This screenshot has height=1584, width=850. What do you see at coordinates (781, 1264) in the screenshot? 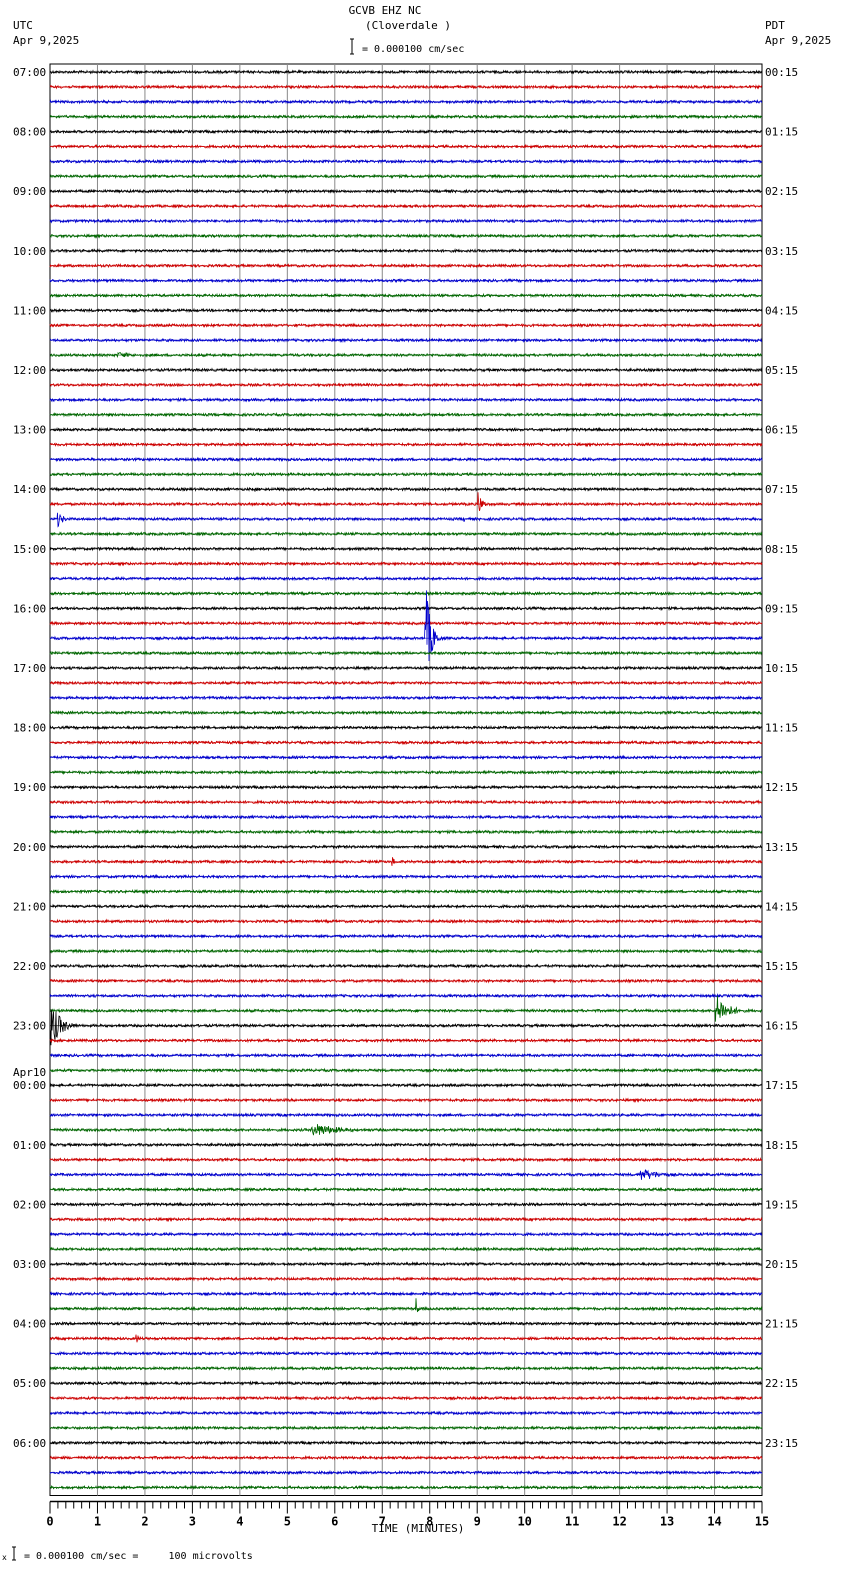
I see `pdt-hour-label: 20:15` at bounding box center [781, 1264].